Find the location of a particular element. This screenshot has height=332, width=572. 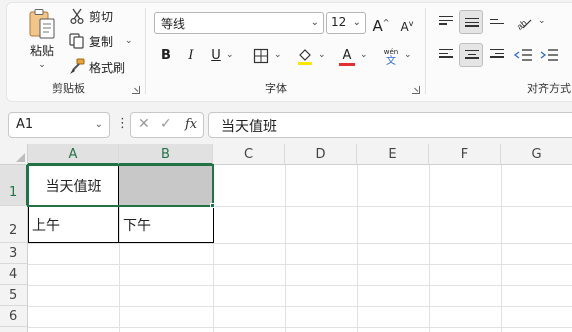

paste-button: 粘贴 ⌄ is located at coordinates (42, 40).